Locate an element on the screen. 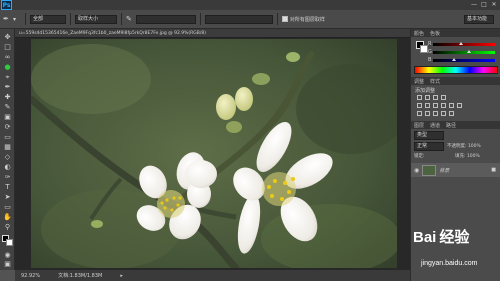 Image resolution: width=500 pixels, height=281 pixels. eyedropper-icon: ✒ is located at coordinates (8, 19).